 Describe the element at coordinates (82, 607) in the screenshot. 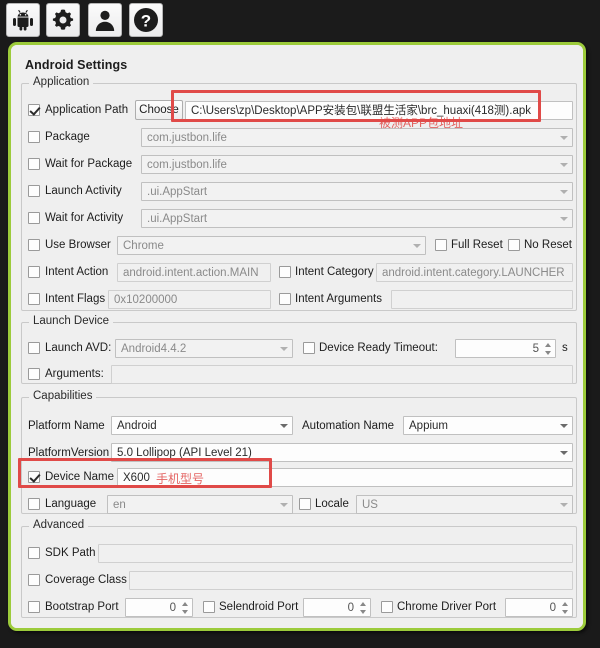

I see `bootstrap-port-label: Bootstrap Port` at that location.